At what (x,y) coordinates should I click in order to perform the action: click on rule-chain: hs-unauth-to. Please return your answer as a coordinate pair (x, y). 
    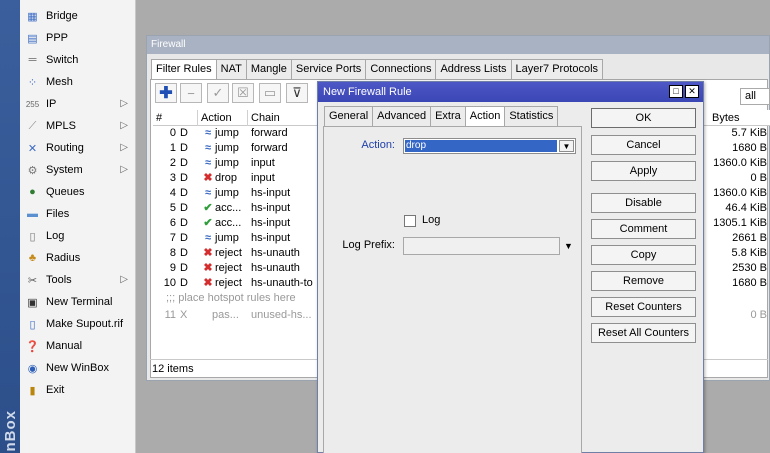
    Looking at the image, I should click on (282, 283).